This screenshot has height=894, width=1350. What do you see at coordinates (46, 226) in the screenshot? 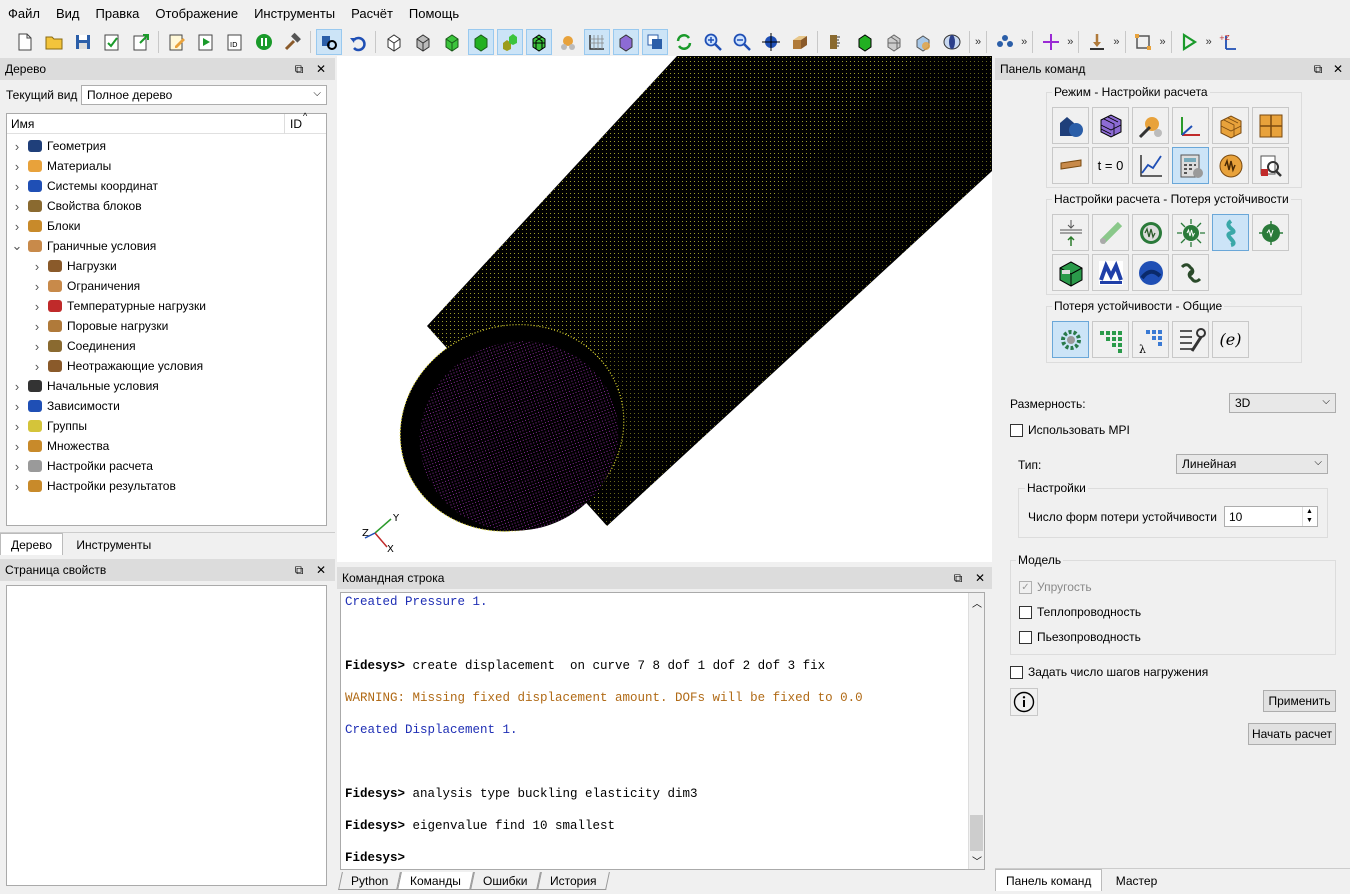
I see `tree-item: › Блоки` at bounding box center [46, 226].